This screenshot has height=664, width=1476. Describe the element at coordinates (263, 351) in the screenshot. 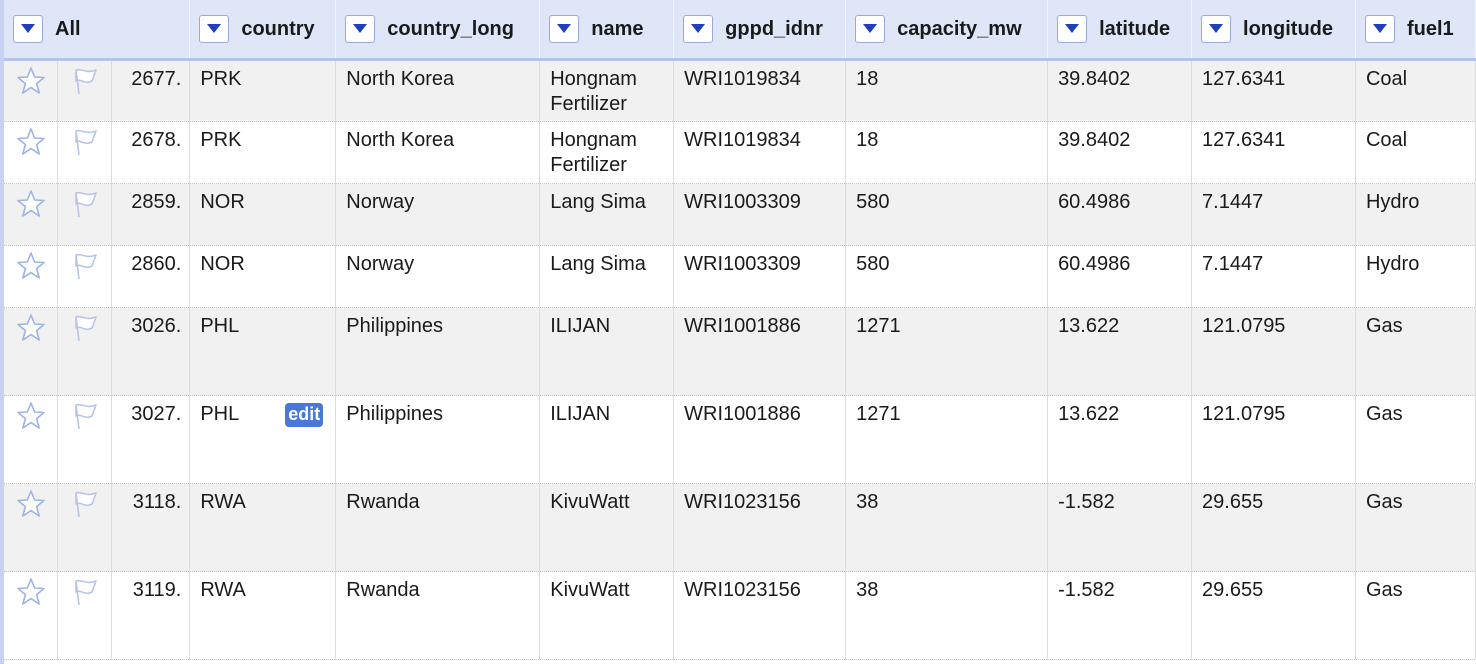

I see `cell-country: PHL` at that location.